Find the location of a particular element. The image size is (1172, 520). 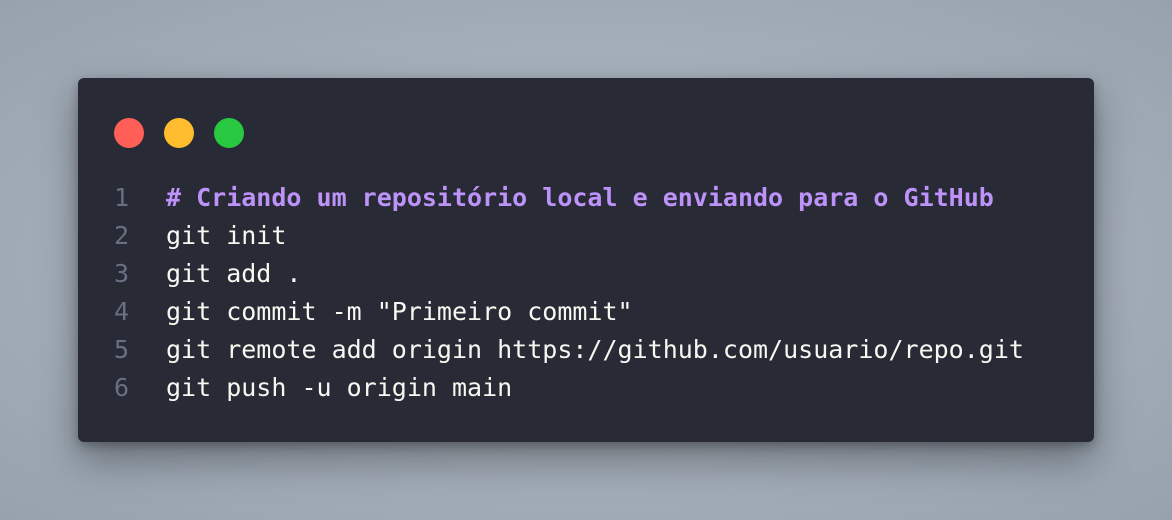

close-icon is located at coordinates (129, 133).